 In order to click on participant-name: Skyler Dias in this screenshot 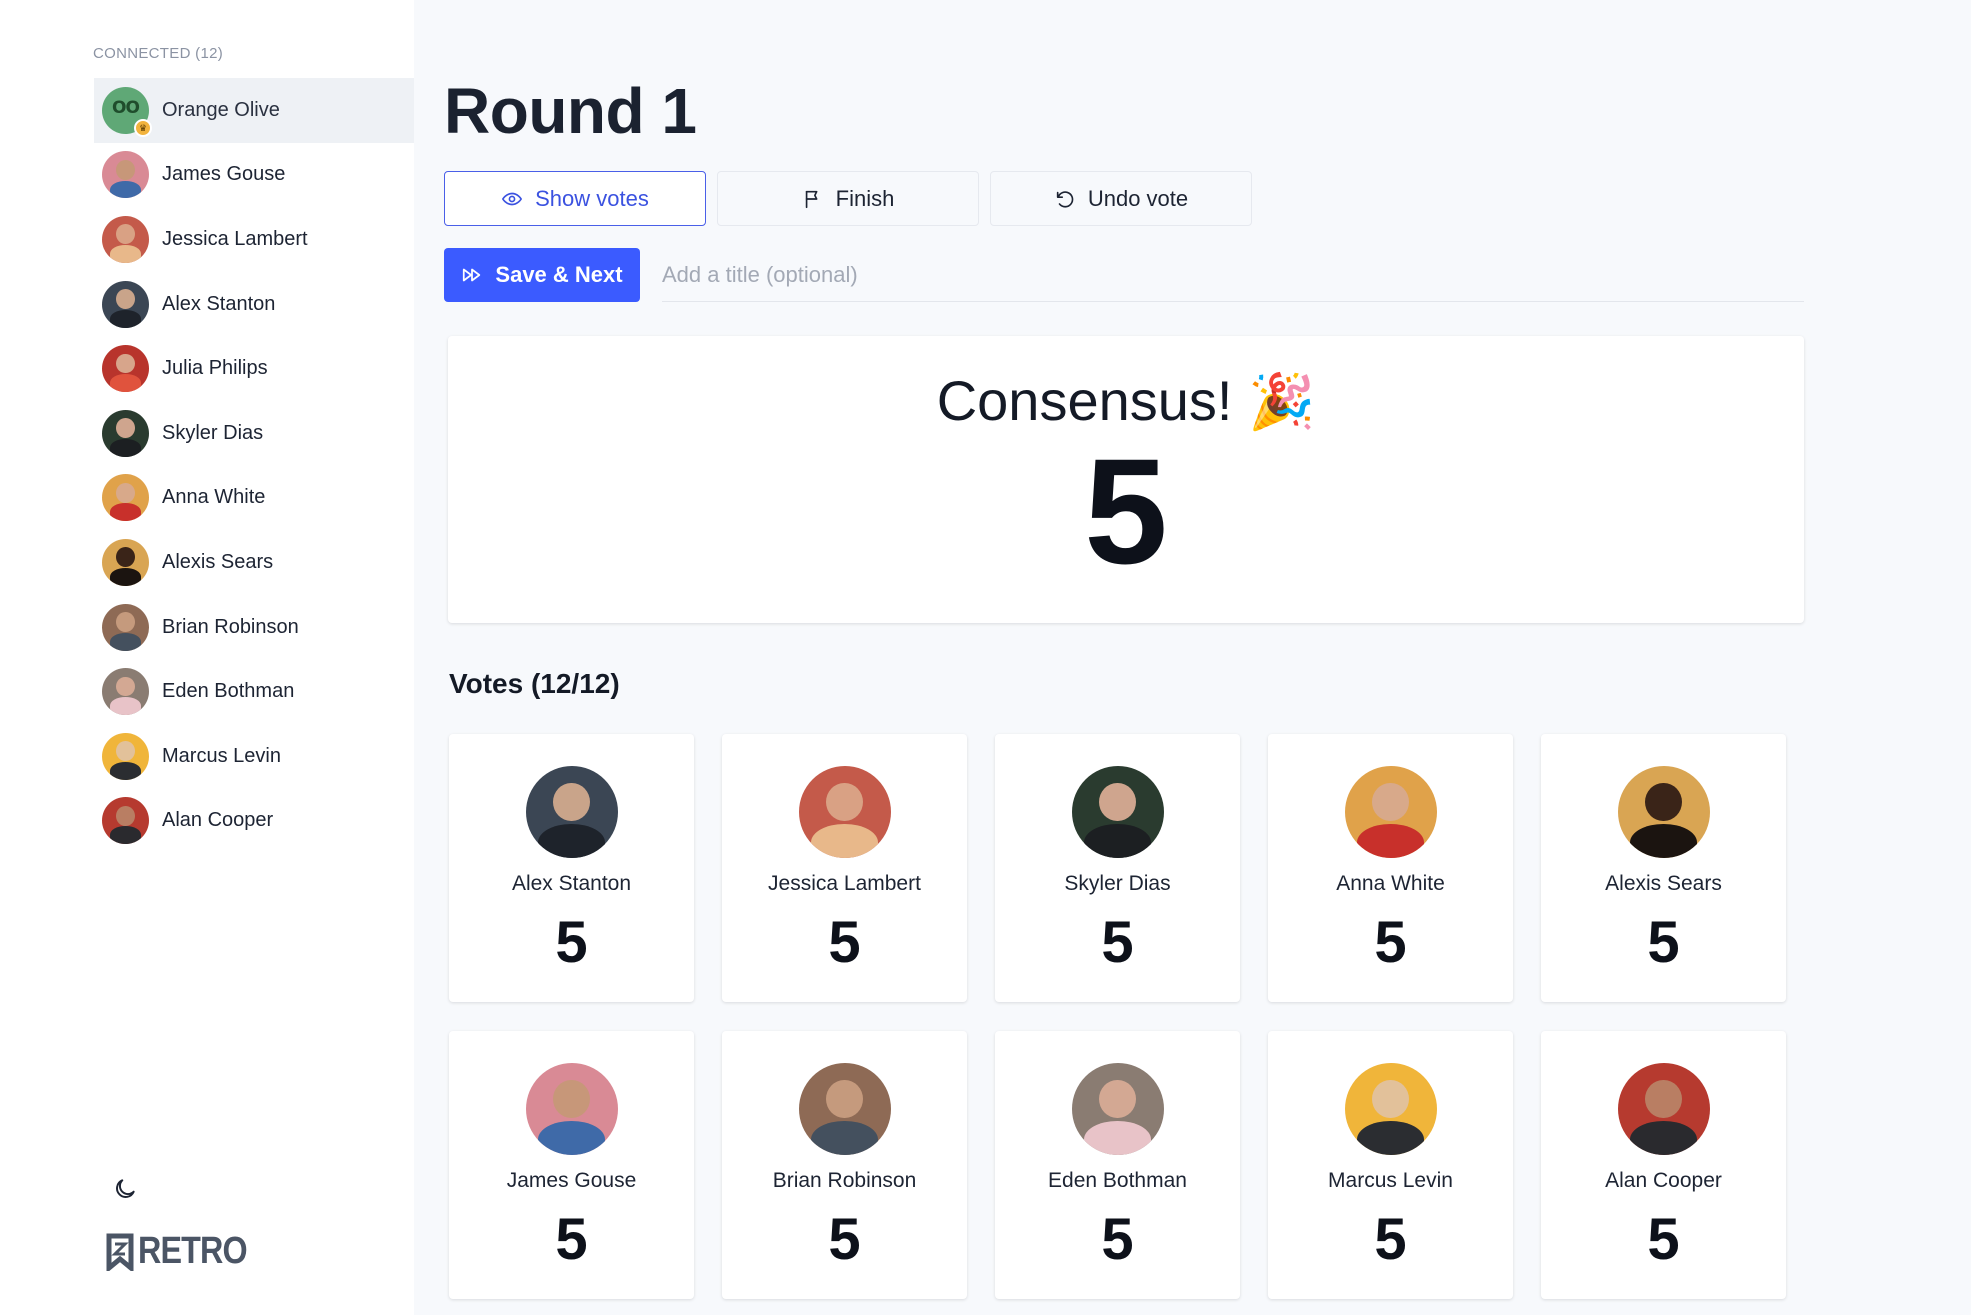, I will do `click(213, 432)`.